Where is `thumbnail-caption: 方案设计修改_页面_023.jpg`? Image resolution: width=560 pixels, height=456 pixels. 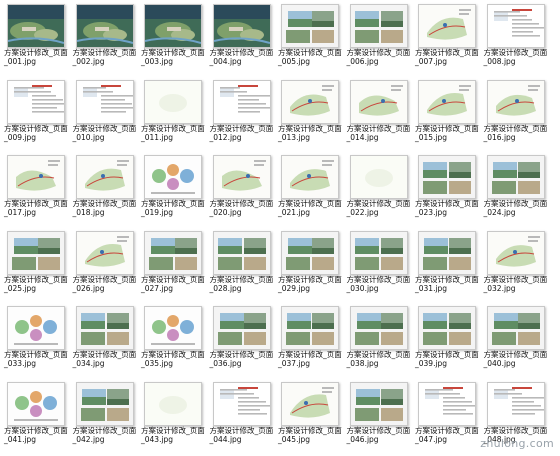 thumbnail-caption: 方案设计修改_页面_023.jpg is located at coordinates (448, 208).